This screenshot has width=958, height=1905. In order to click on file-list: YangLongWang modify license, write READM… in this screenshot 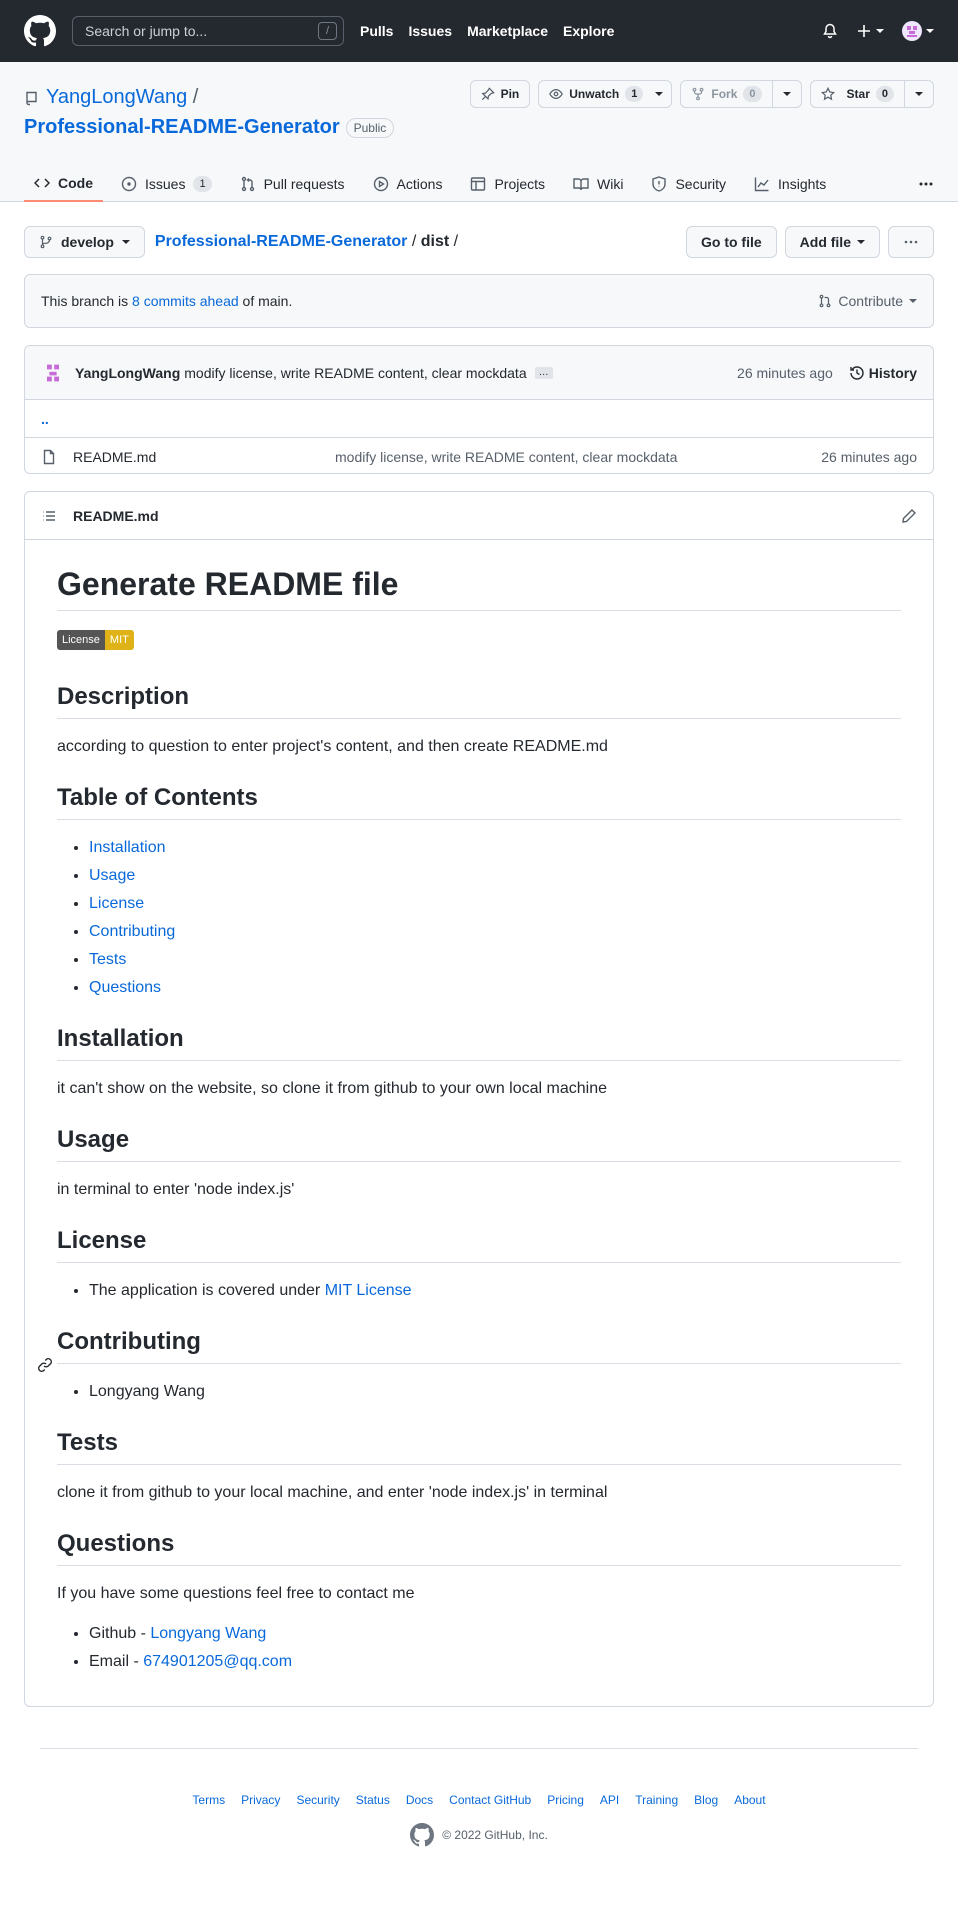, I will do `click(479, 409)`.